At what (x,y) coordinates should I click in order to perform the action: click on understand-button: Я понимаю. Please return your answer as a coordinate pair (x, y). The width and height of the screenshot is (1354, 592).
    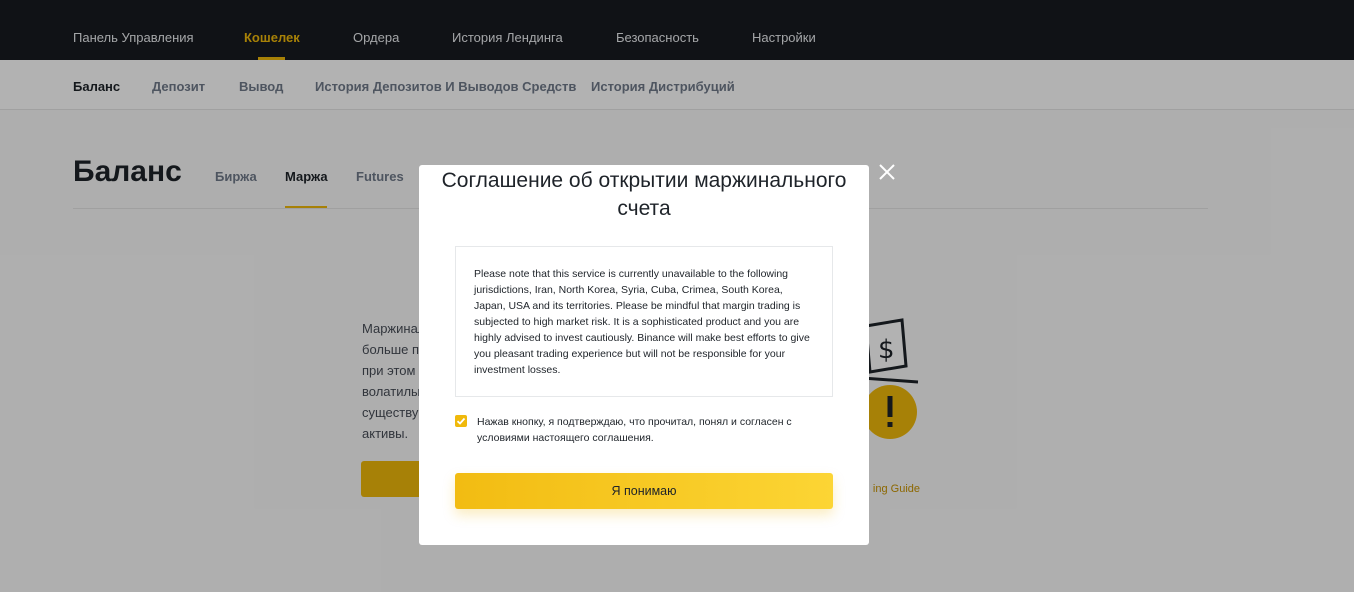
    Looking at the image, I should click on (644, 491).